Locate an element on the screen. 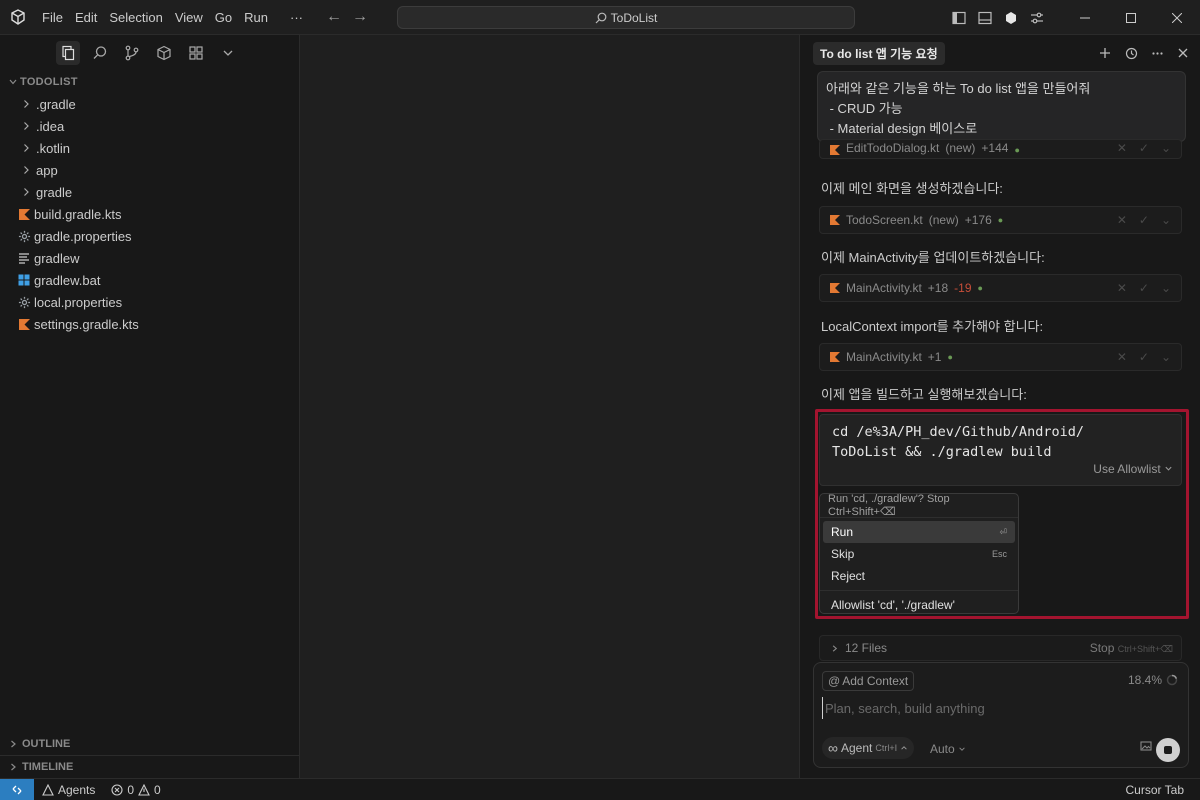  search-icon is located at coordinates (100, 53).